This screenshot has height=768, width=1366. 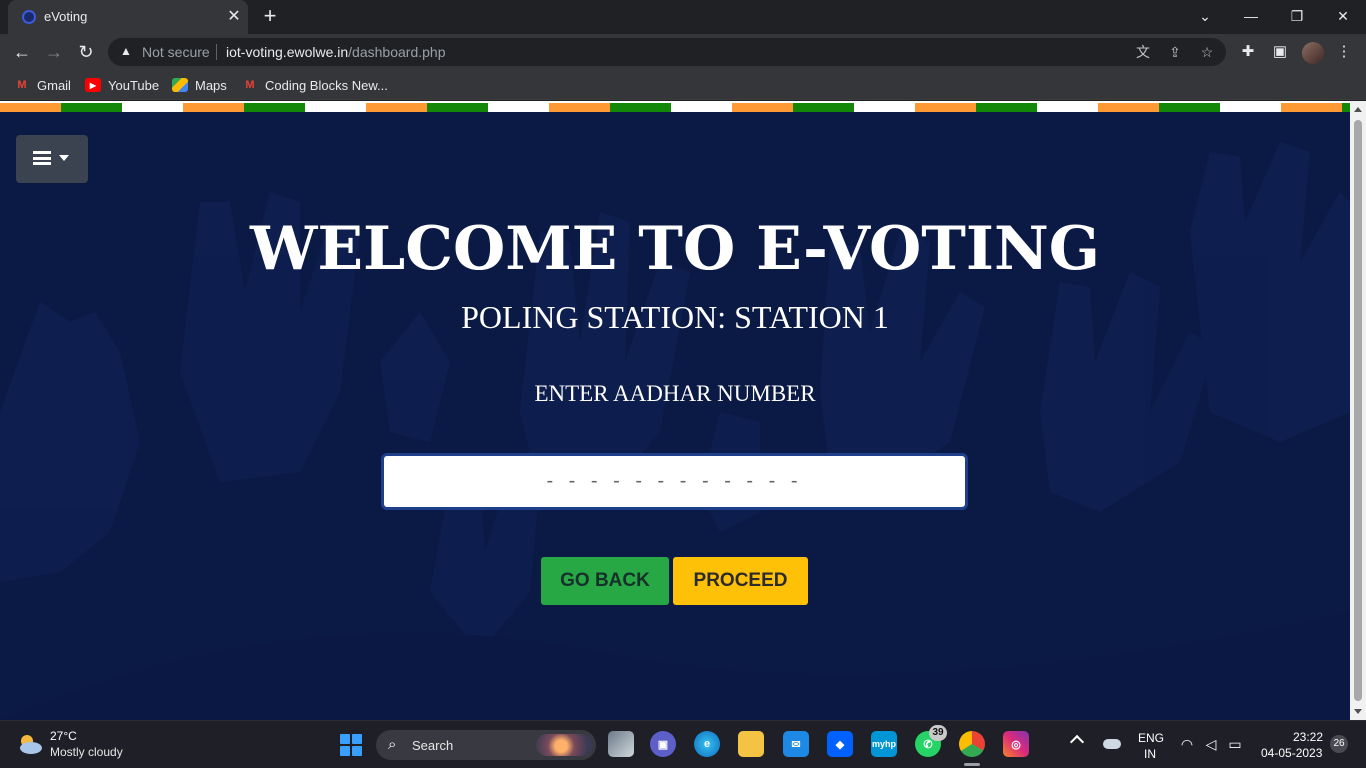 I want to click on more-menu-icon: ⋮, so click(x=1344, y=52).